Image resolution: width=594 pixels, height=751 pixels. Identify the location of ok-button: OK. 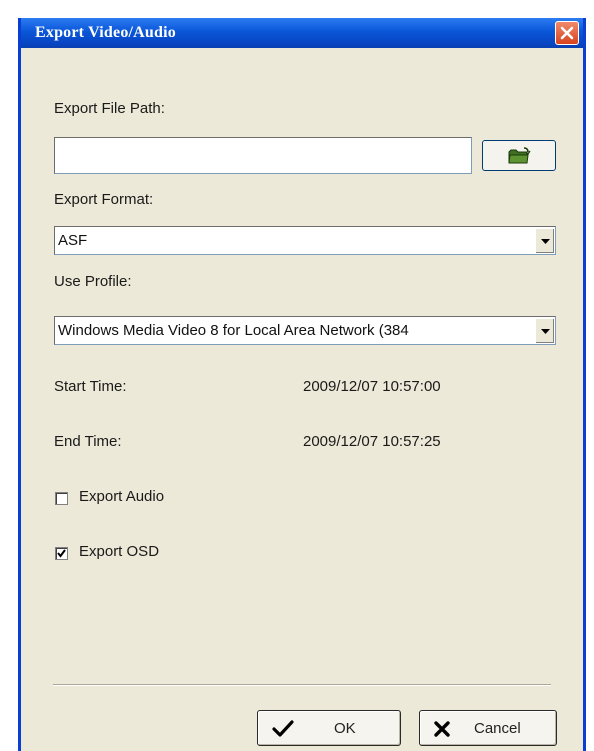
(329, 728).